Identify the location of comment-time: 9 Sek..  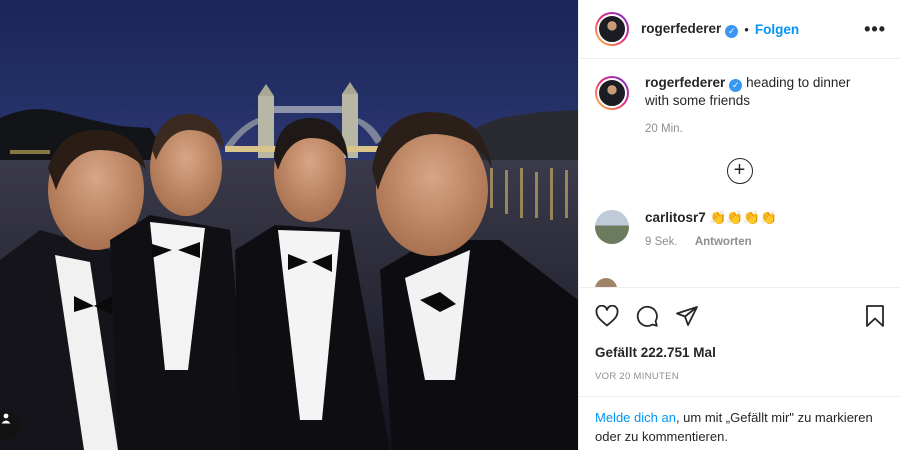
(661, 242).